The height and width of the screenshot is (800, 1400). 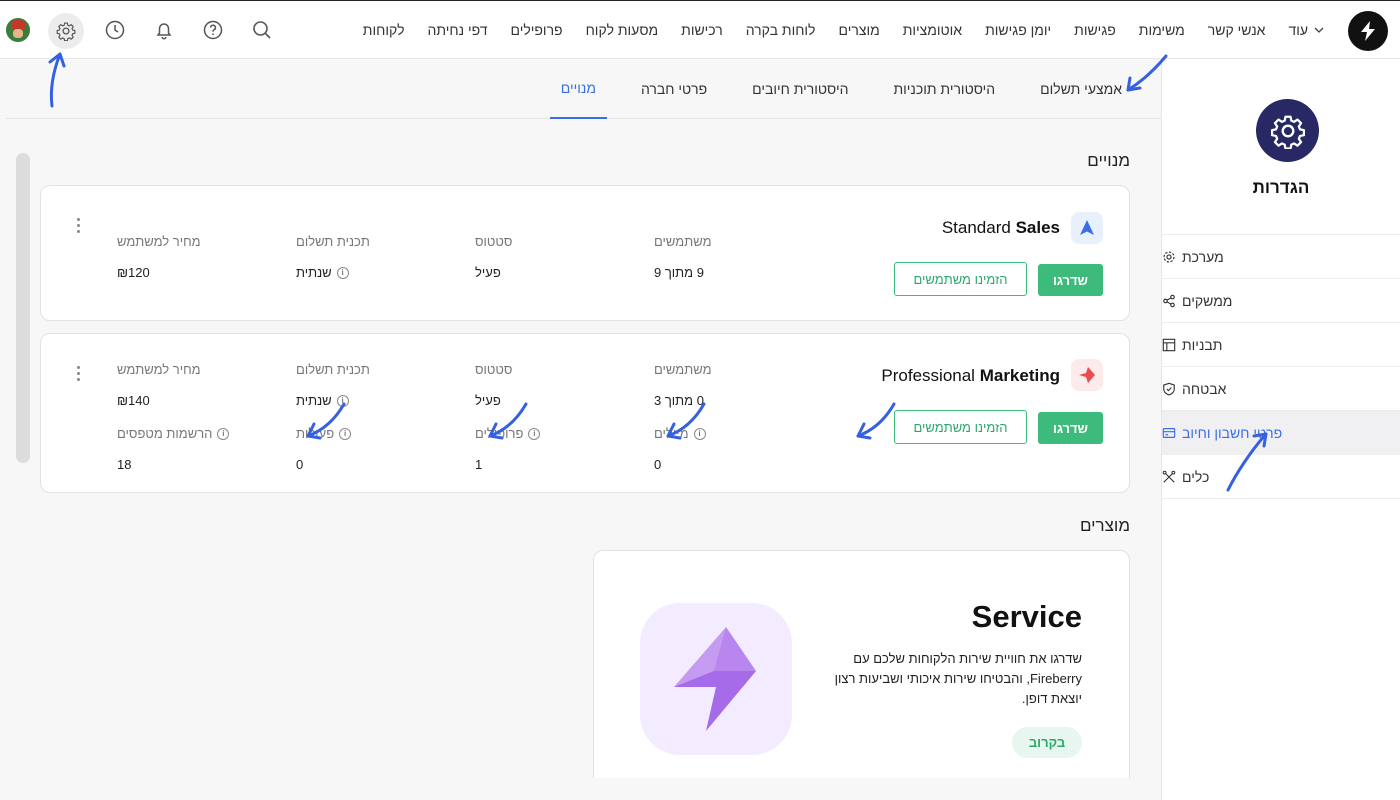 What do you see at coordinates (164, 30) in the screenshot?
I see `bell-icon` at bounding box center [164, 30].